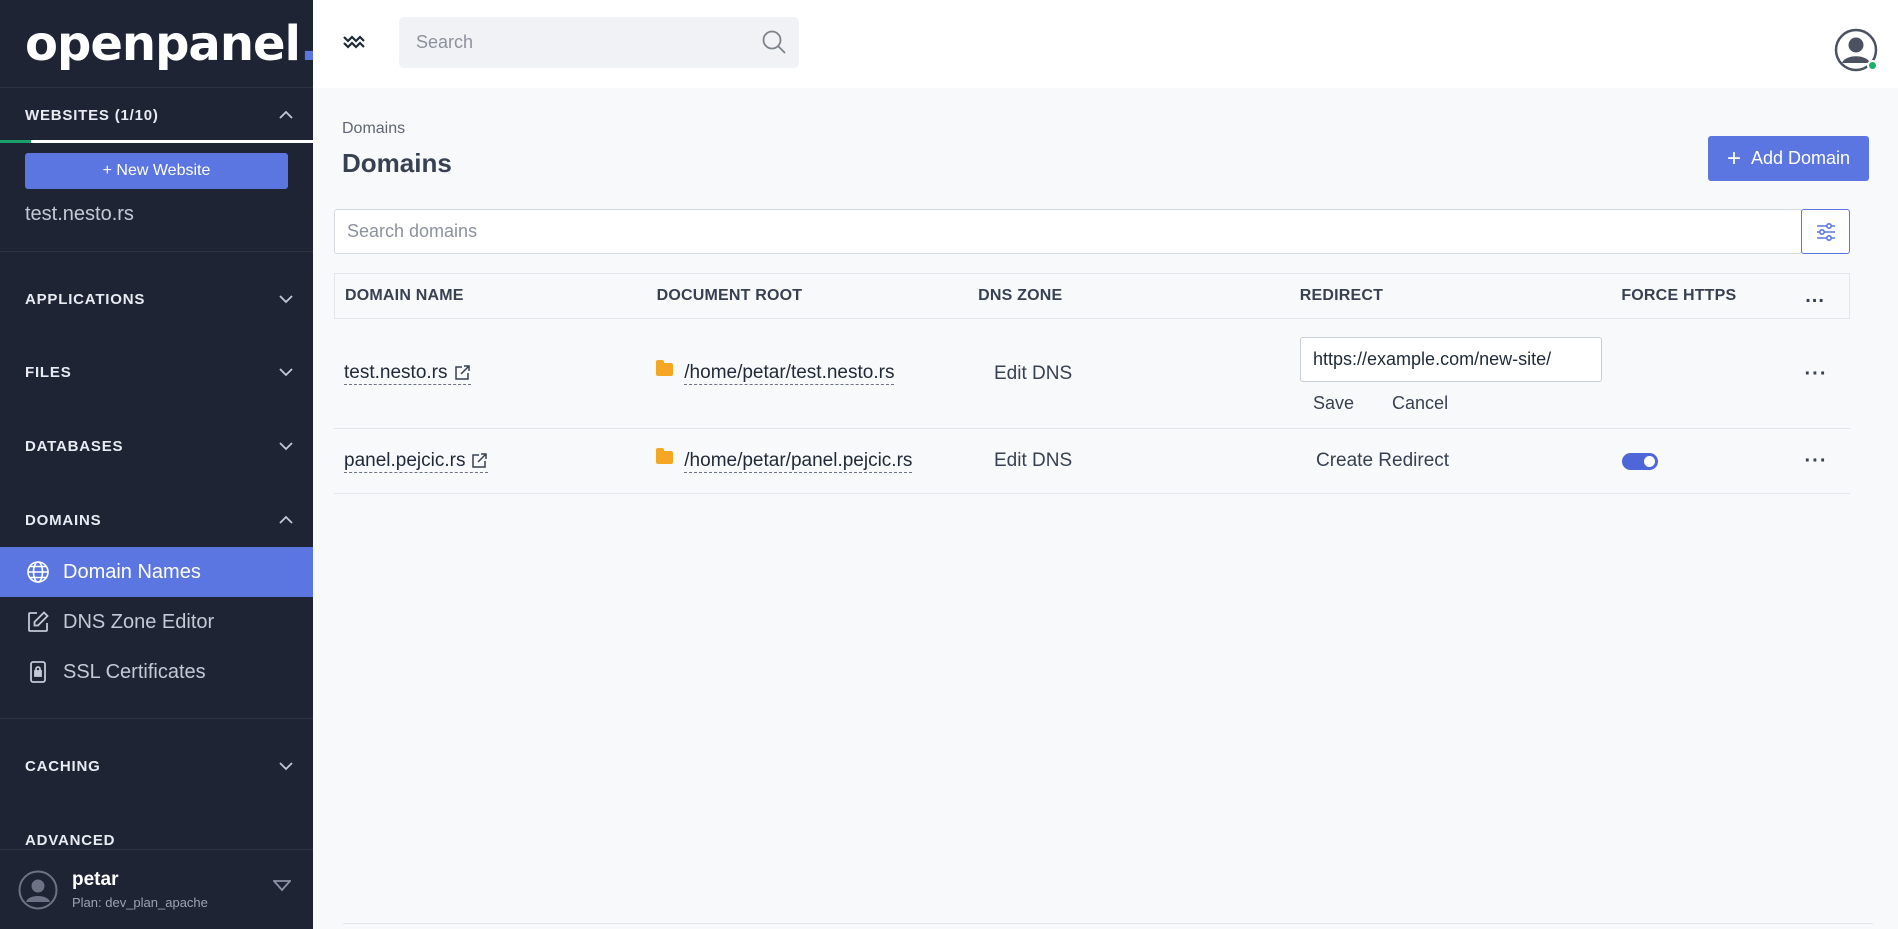  What do you see at coordinates (412, 231) in the screenshot?
I see `domain-search-placeholder: Search domains` at bounding box center [412, 231].